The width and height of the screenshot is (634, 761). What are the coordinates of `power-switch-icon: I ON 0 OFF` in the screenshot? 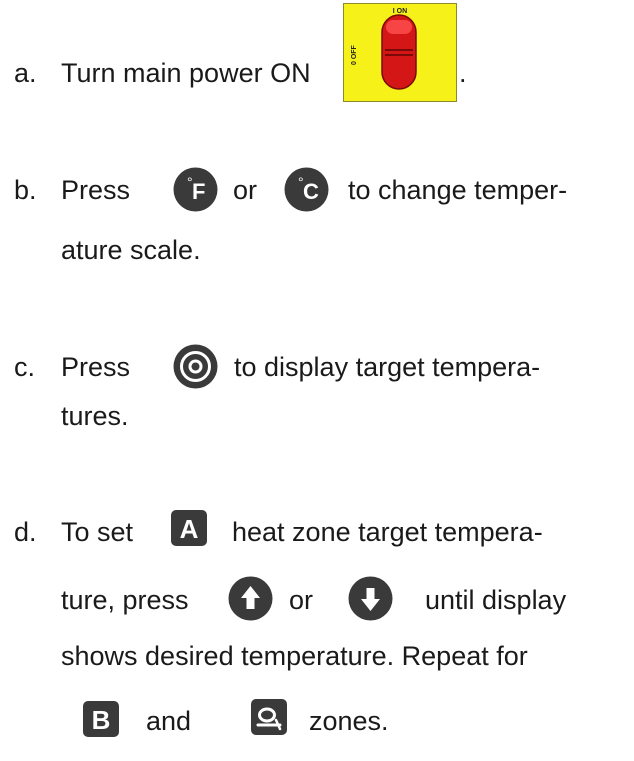 It's located at (400, 52).